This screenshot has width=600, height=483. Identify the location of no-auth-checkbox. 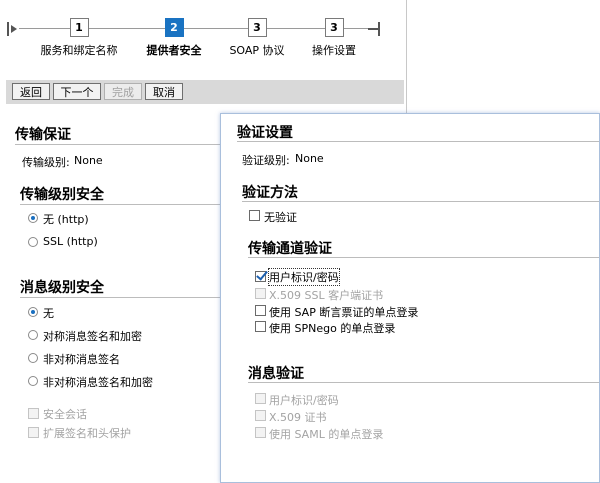
(254, 215).